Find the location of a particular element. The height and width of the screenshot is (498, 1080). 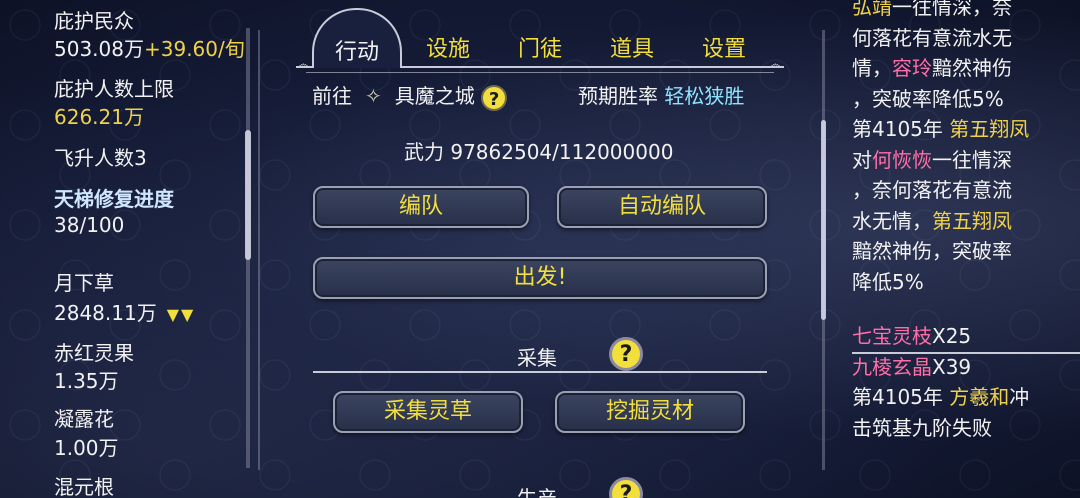

item-name: 凝露花 is located at coordinates (84, 419).